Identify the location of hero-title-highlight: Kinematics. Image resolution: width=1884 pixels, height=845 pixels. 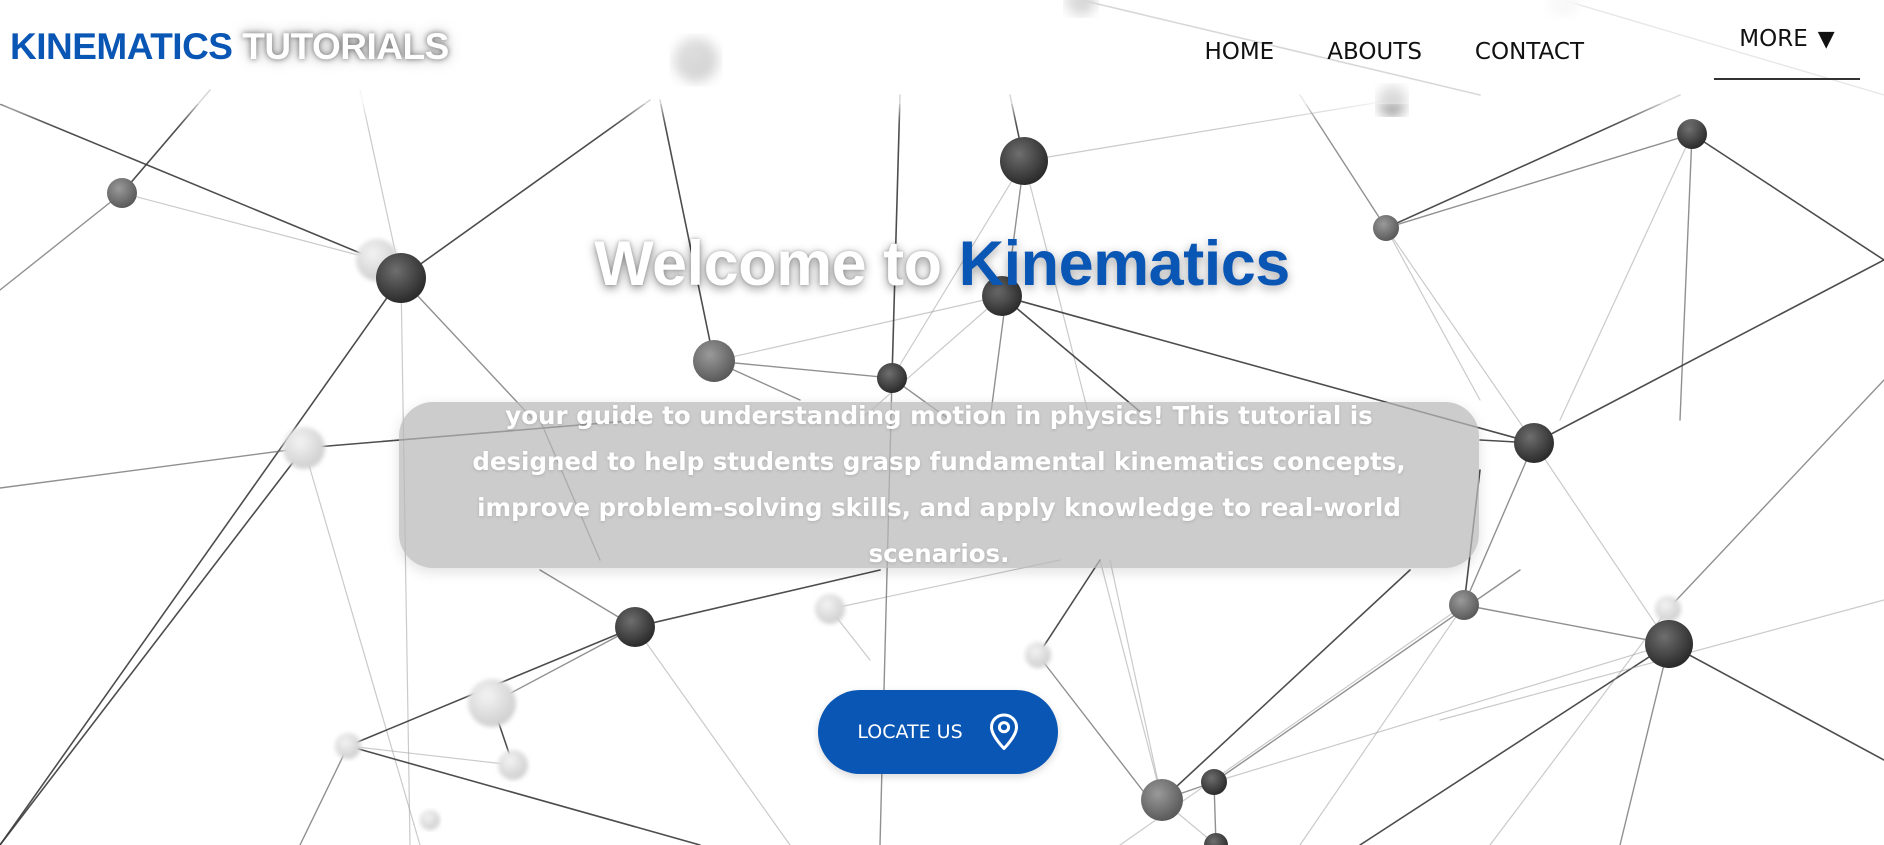
(1124, 264).